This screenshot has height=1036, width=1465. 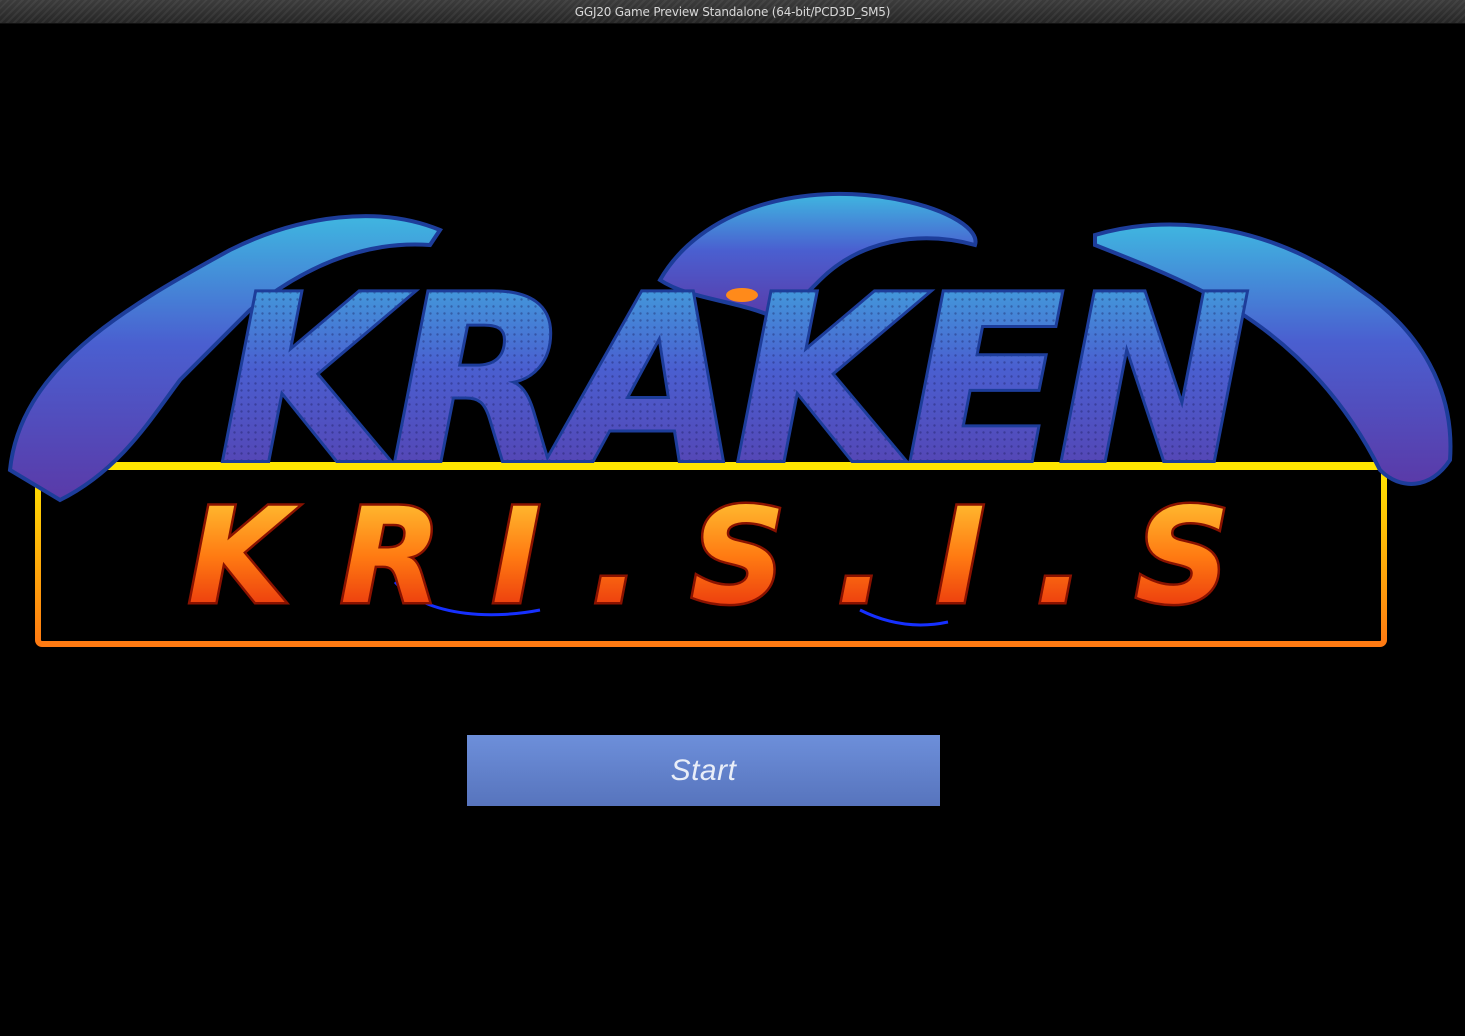 I want to click on start-button: Start, so click(x=703, y=770).